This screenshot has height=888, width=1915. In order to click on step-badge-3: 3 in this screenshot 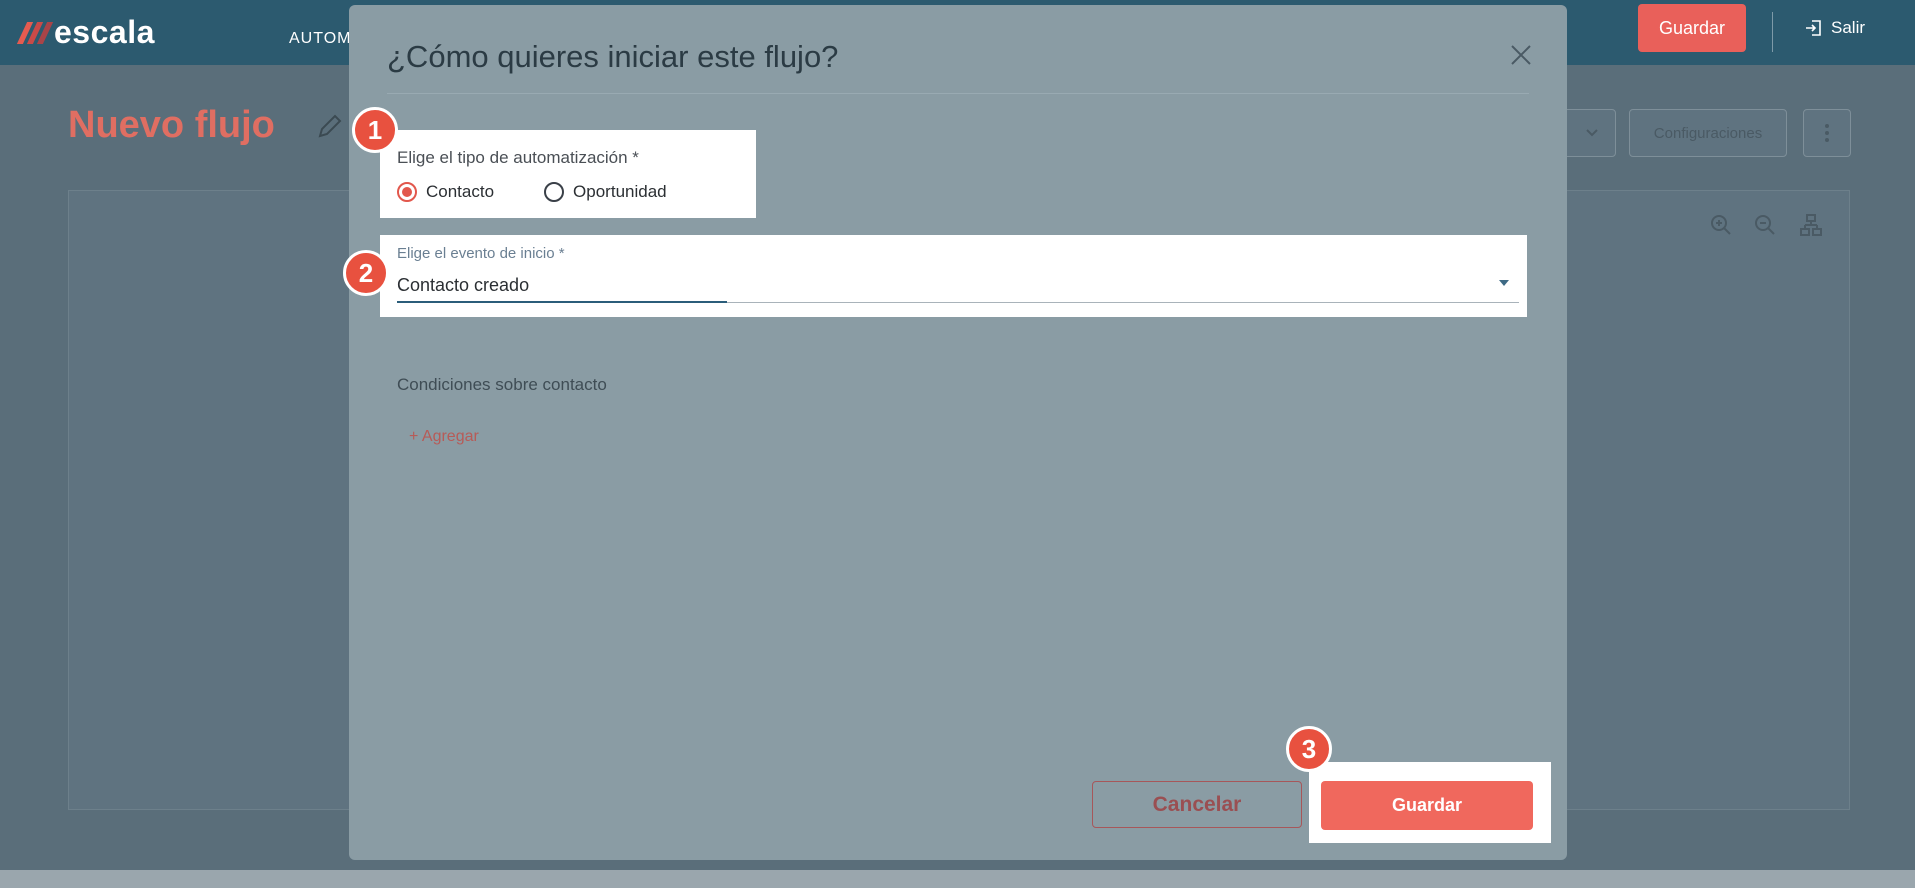, I will do `click(1309, 749)`.